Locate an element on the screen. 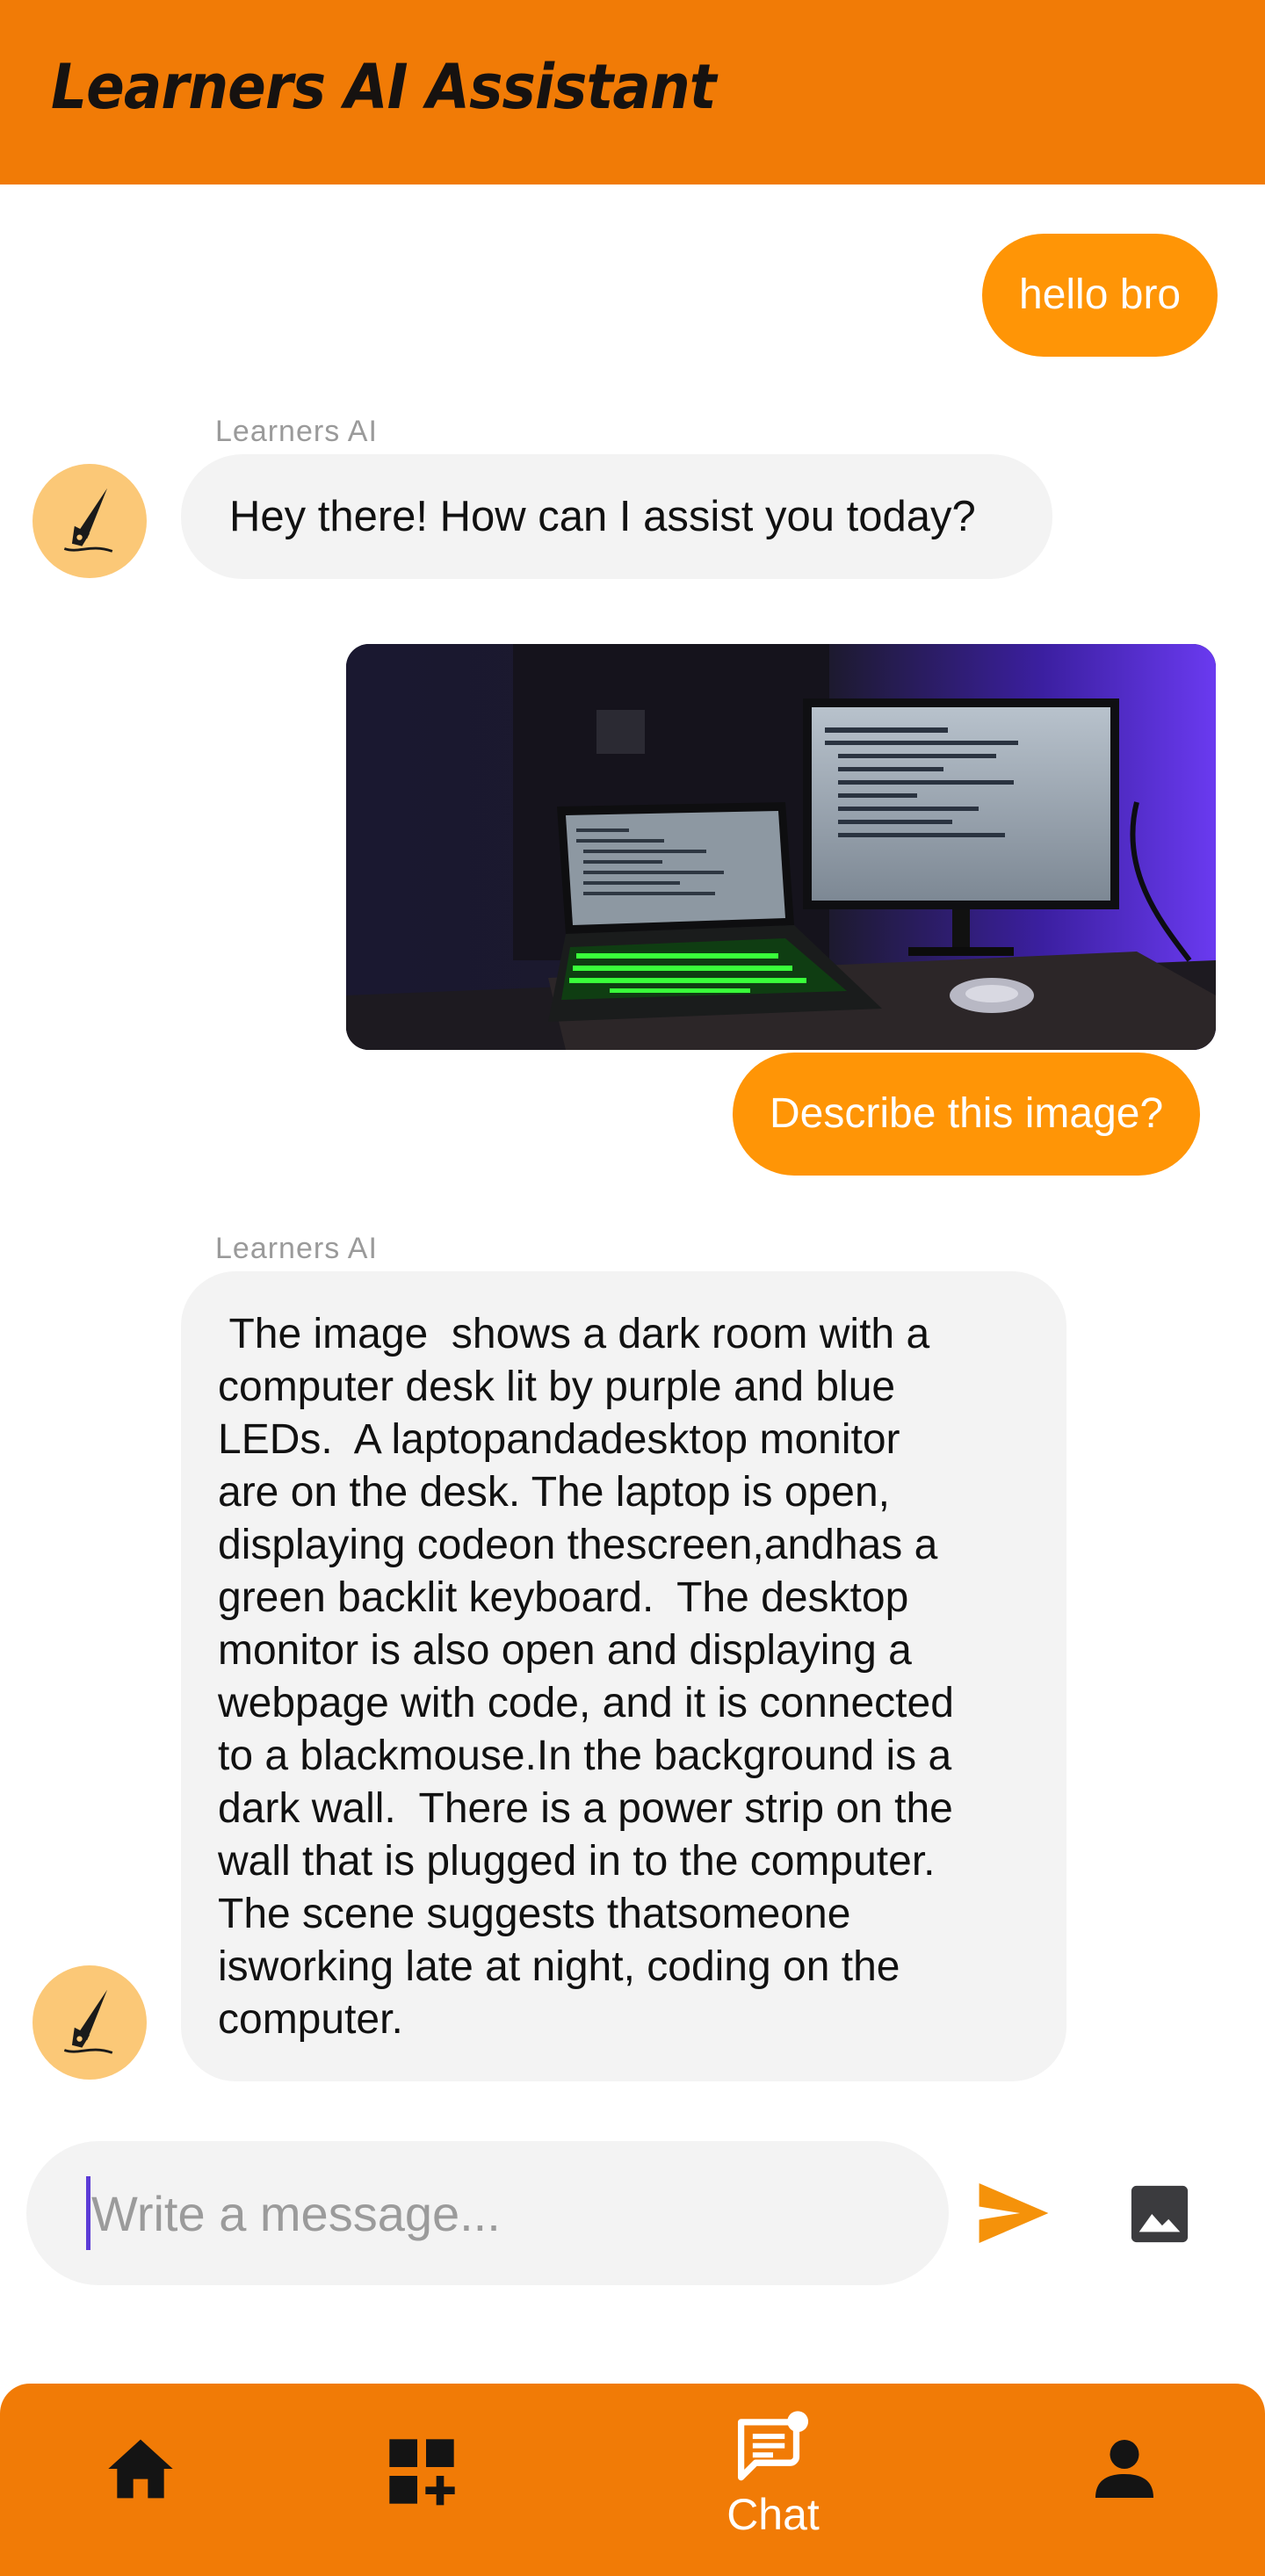  send-icon is located at coordinates (1014, 2213).